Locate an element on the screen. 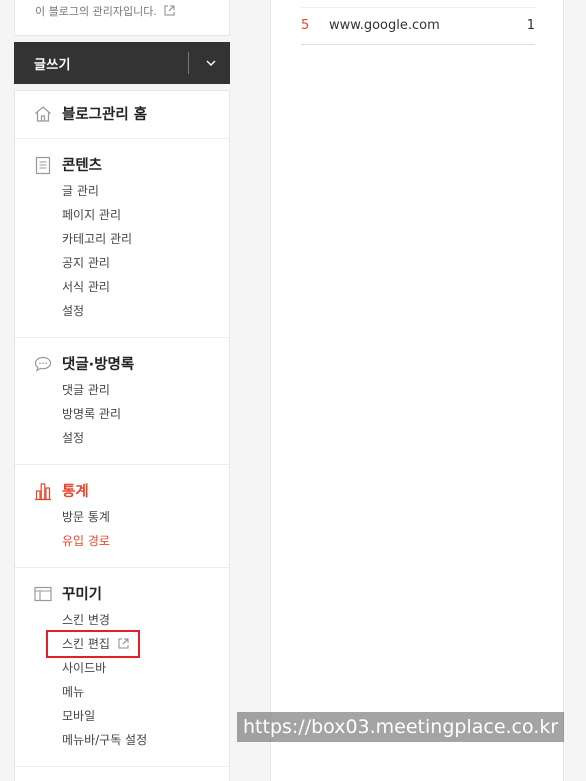  menu-contents-label: 콘텐츠 is located at coordinates (82, 166).